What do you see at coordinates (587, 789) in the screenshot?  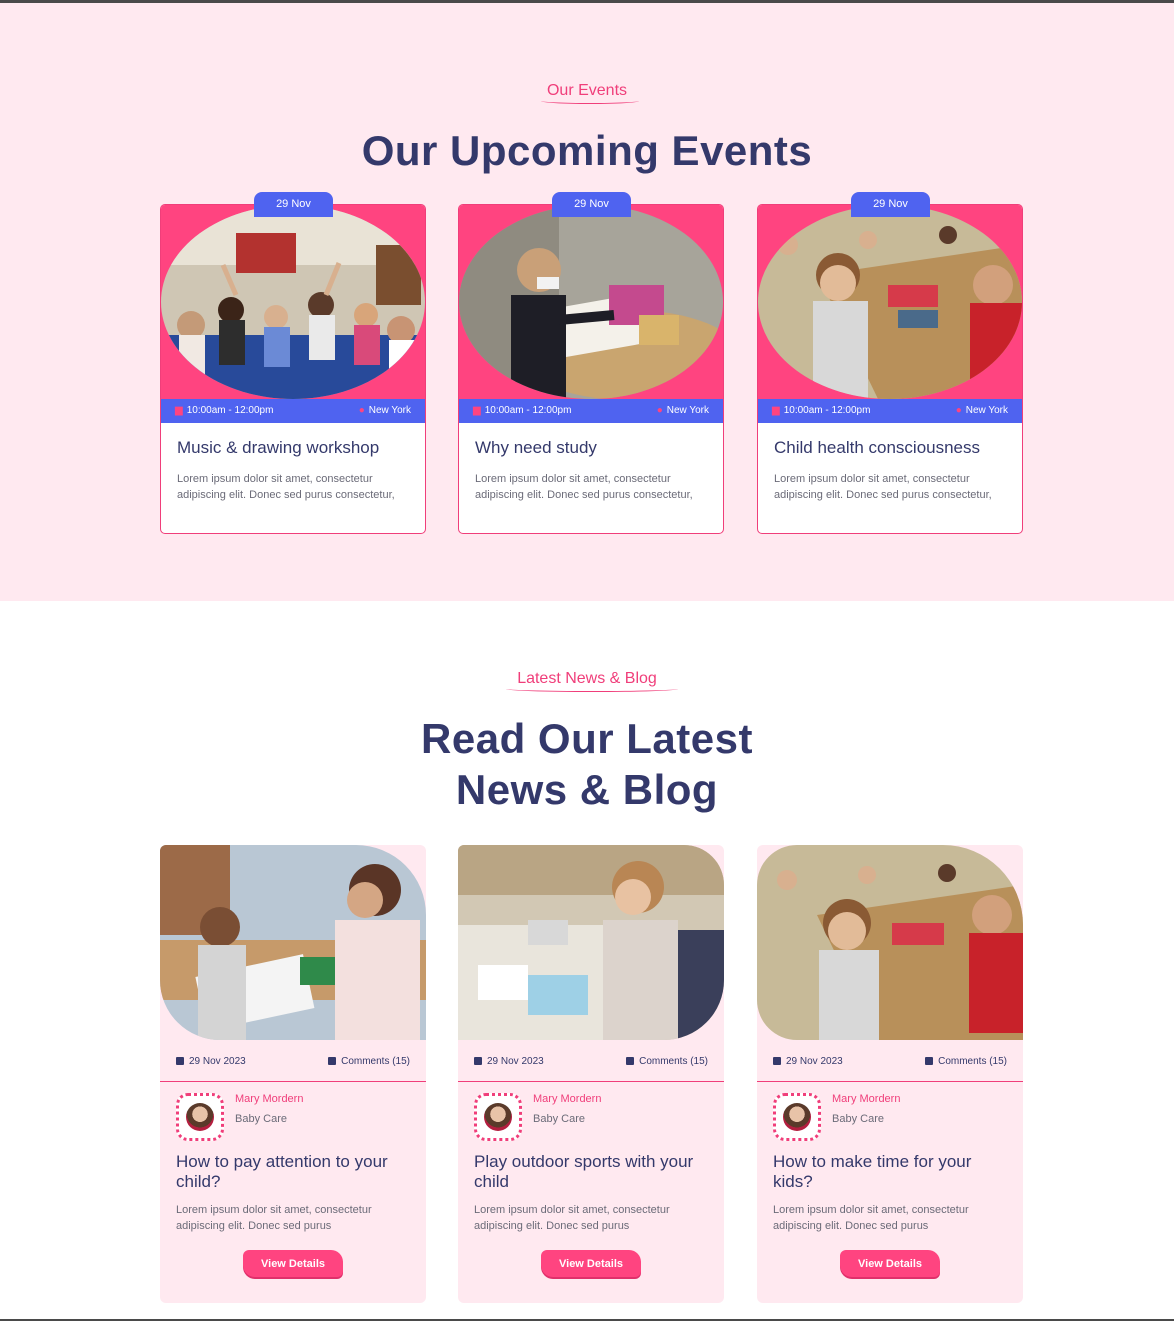 I see `blog-heading-line2: News & Blog` at bounding box center [587, 789].